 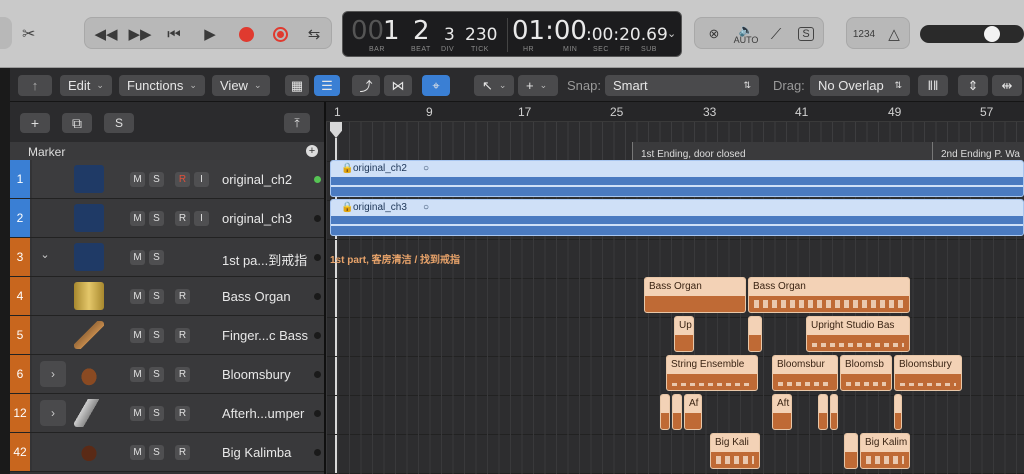 I want to click on midi-region: Up, so click(x=684, y=334).